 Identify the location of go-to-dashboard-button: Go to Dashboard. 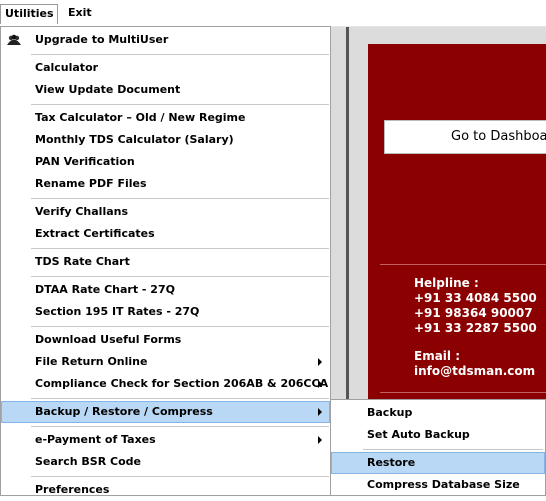
(465, 137).